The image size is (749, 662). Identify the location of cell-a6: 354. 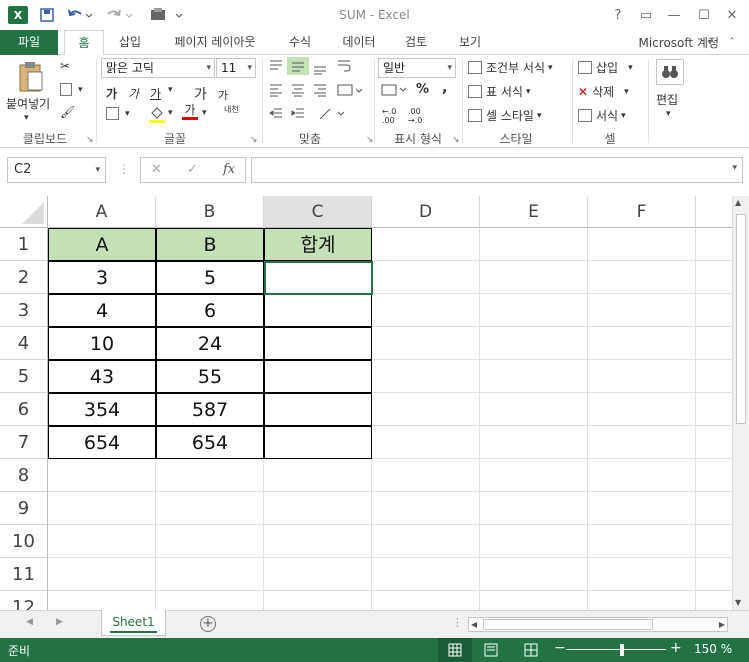
(102, 409).